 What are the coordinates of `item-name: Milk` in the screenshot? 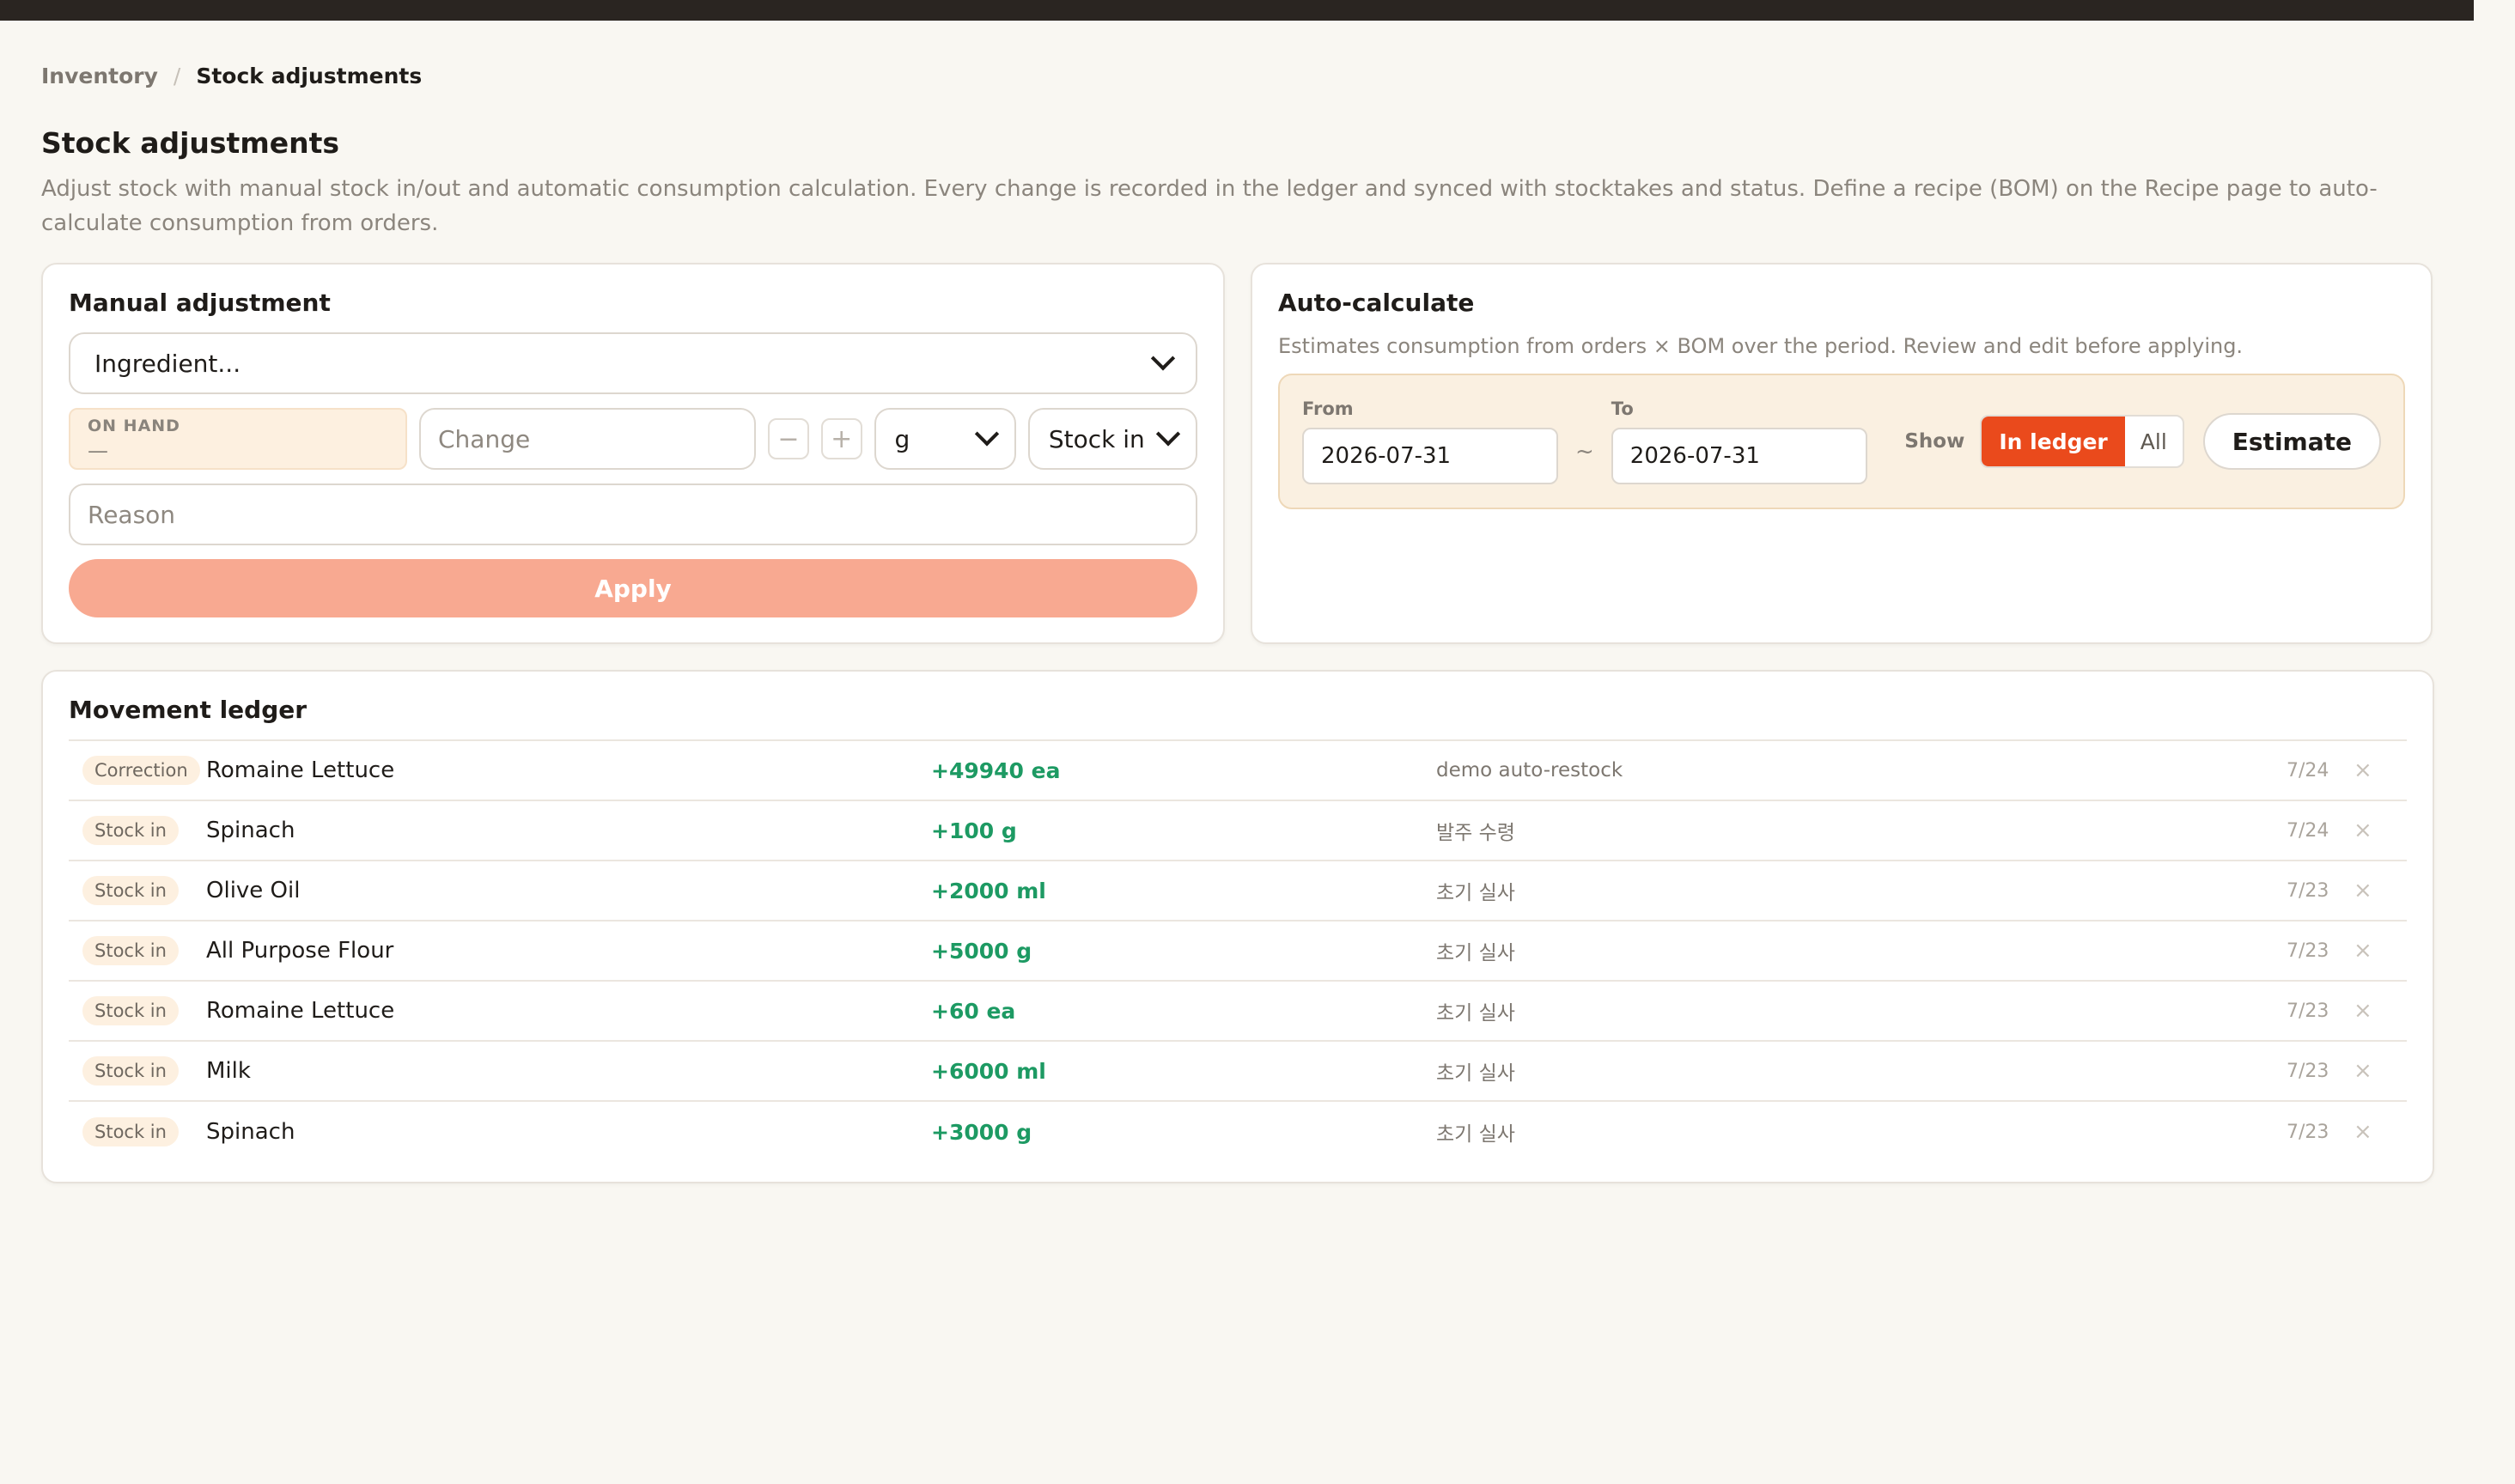 It's located at (228, 1071).